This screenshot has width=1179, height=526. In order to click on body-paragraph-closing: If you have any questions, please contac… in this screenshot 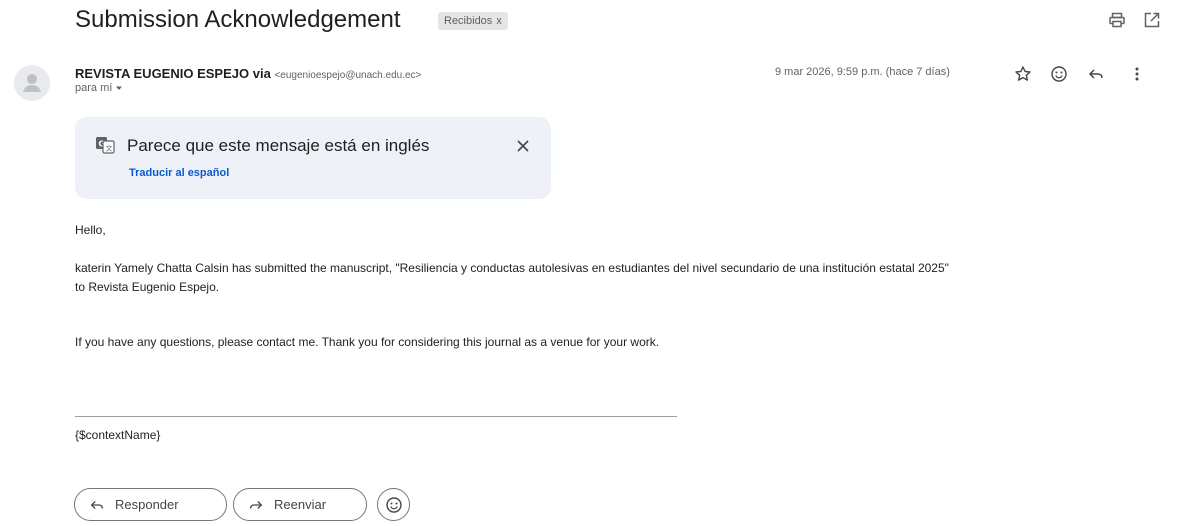, I will do `click(367, 342)`.